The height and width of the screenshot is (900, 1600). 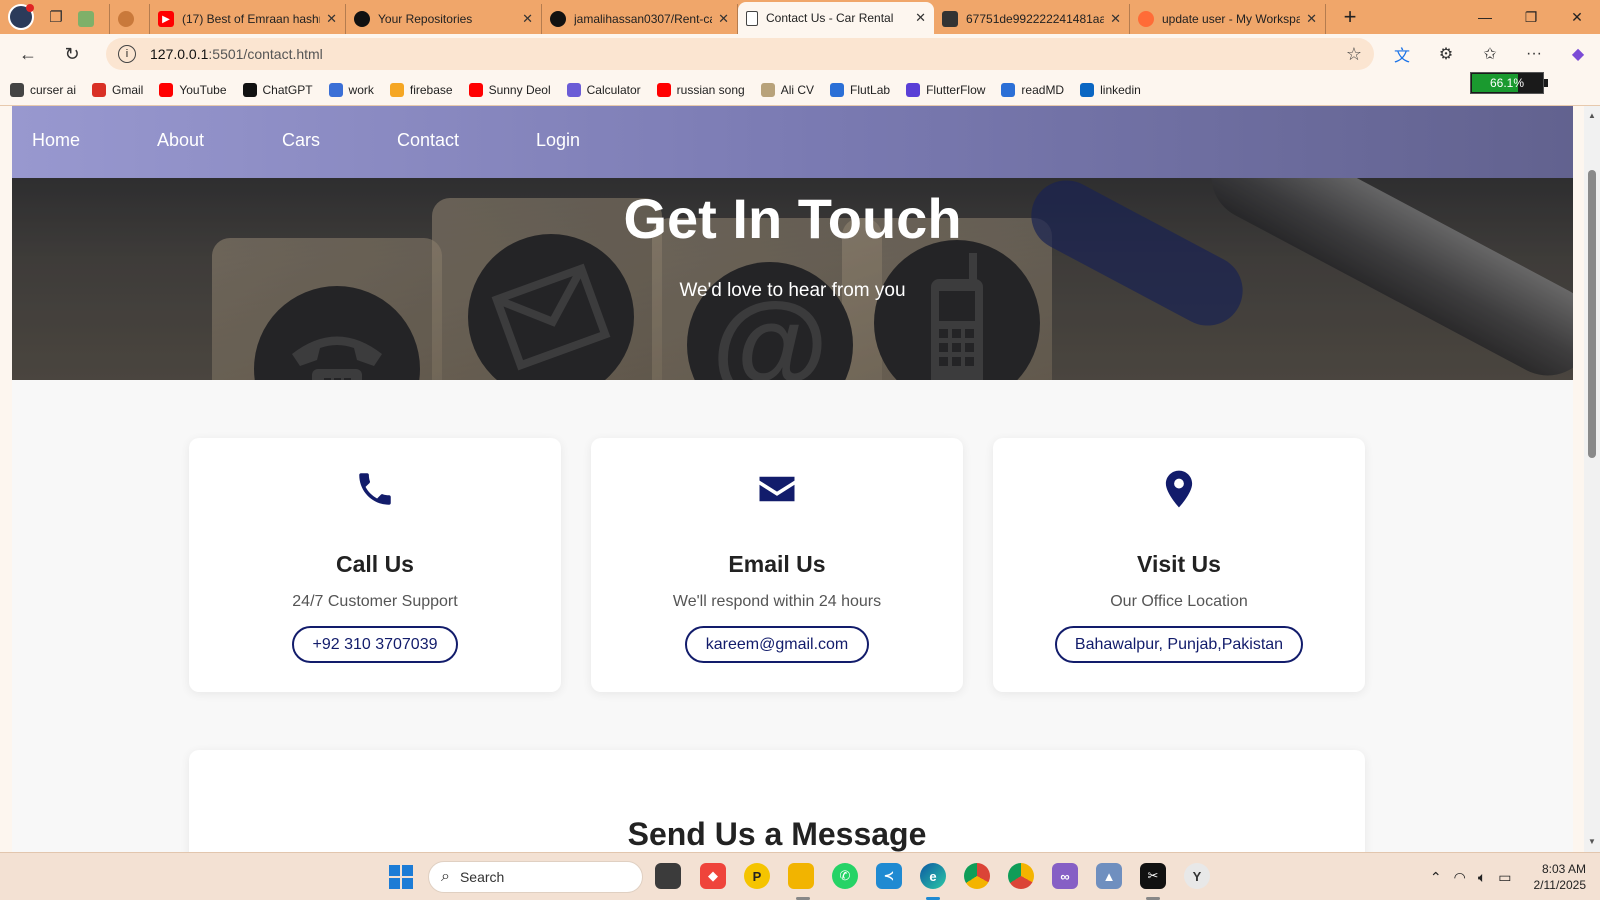 What do you see at coordinates (643, 19) in the screenshot?
I see `tab-title: jamalihassan0307/Rent-car` at bounding box center [643, 19].